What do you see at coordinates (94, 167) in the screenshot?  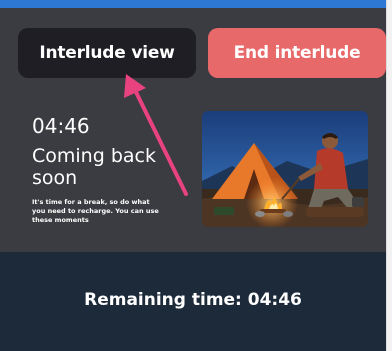 I see `coming-back-headline: Coming back soon` at bounding box center [94, 167].